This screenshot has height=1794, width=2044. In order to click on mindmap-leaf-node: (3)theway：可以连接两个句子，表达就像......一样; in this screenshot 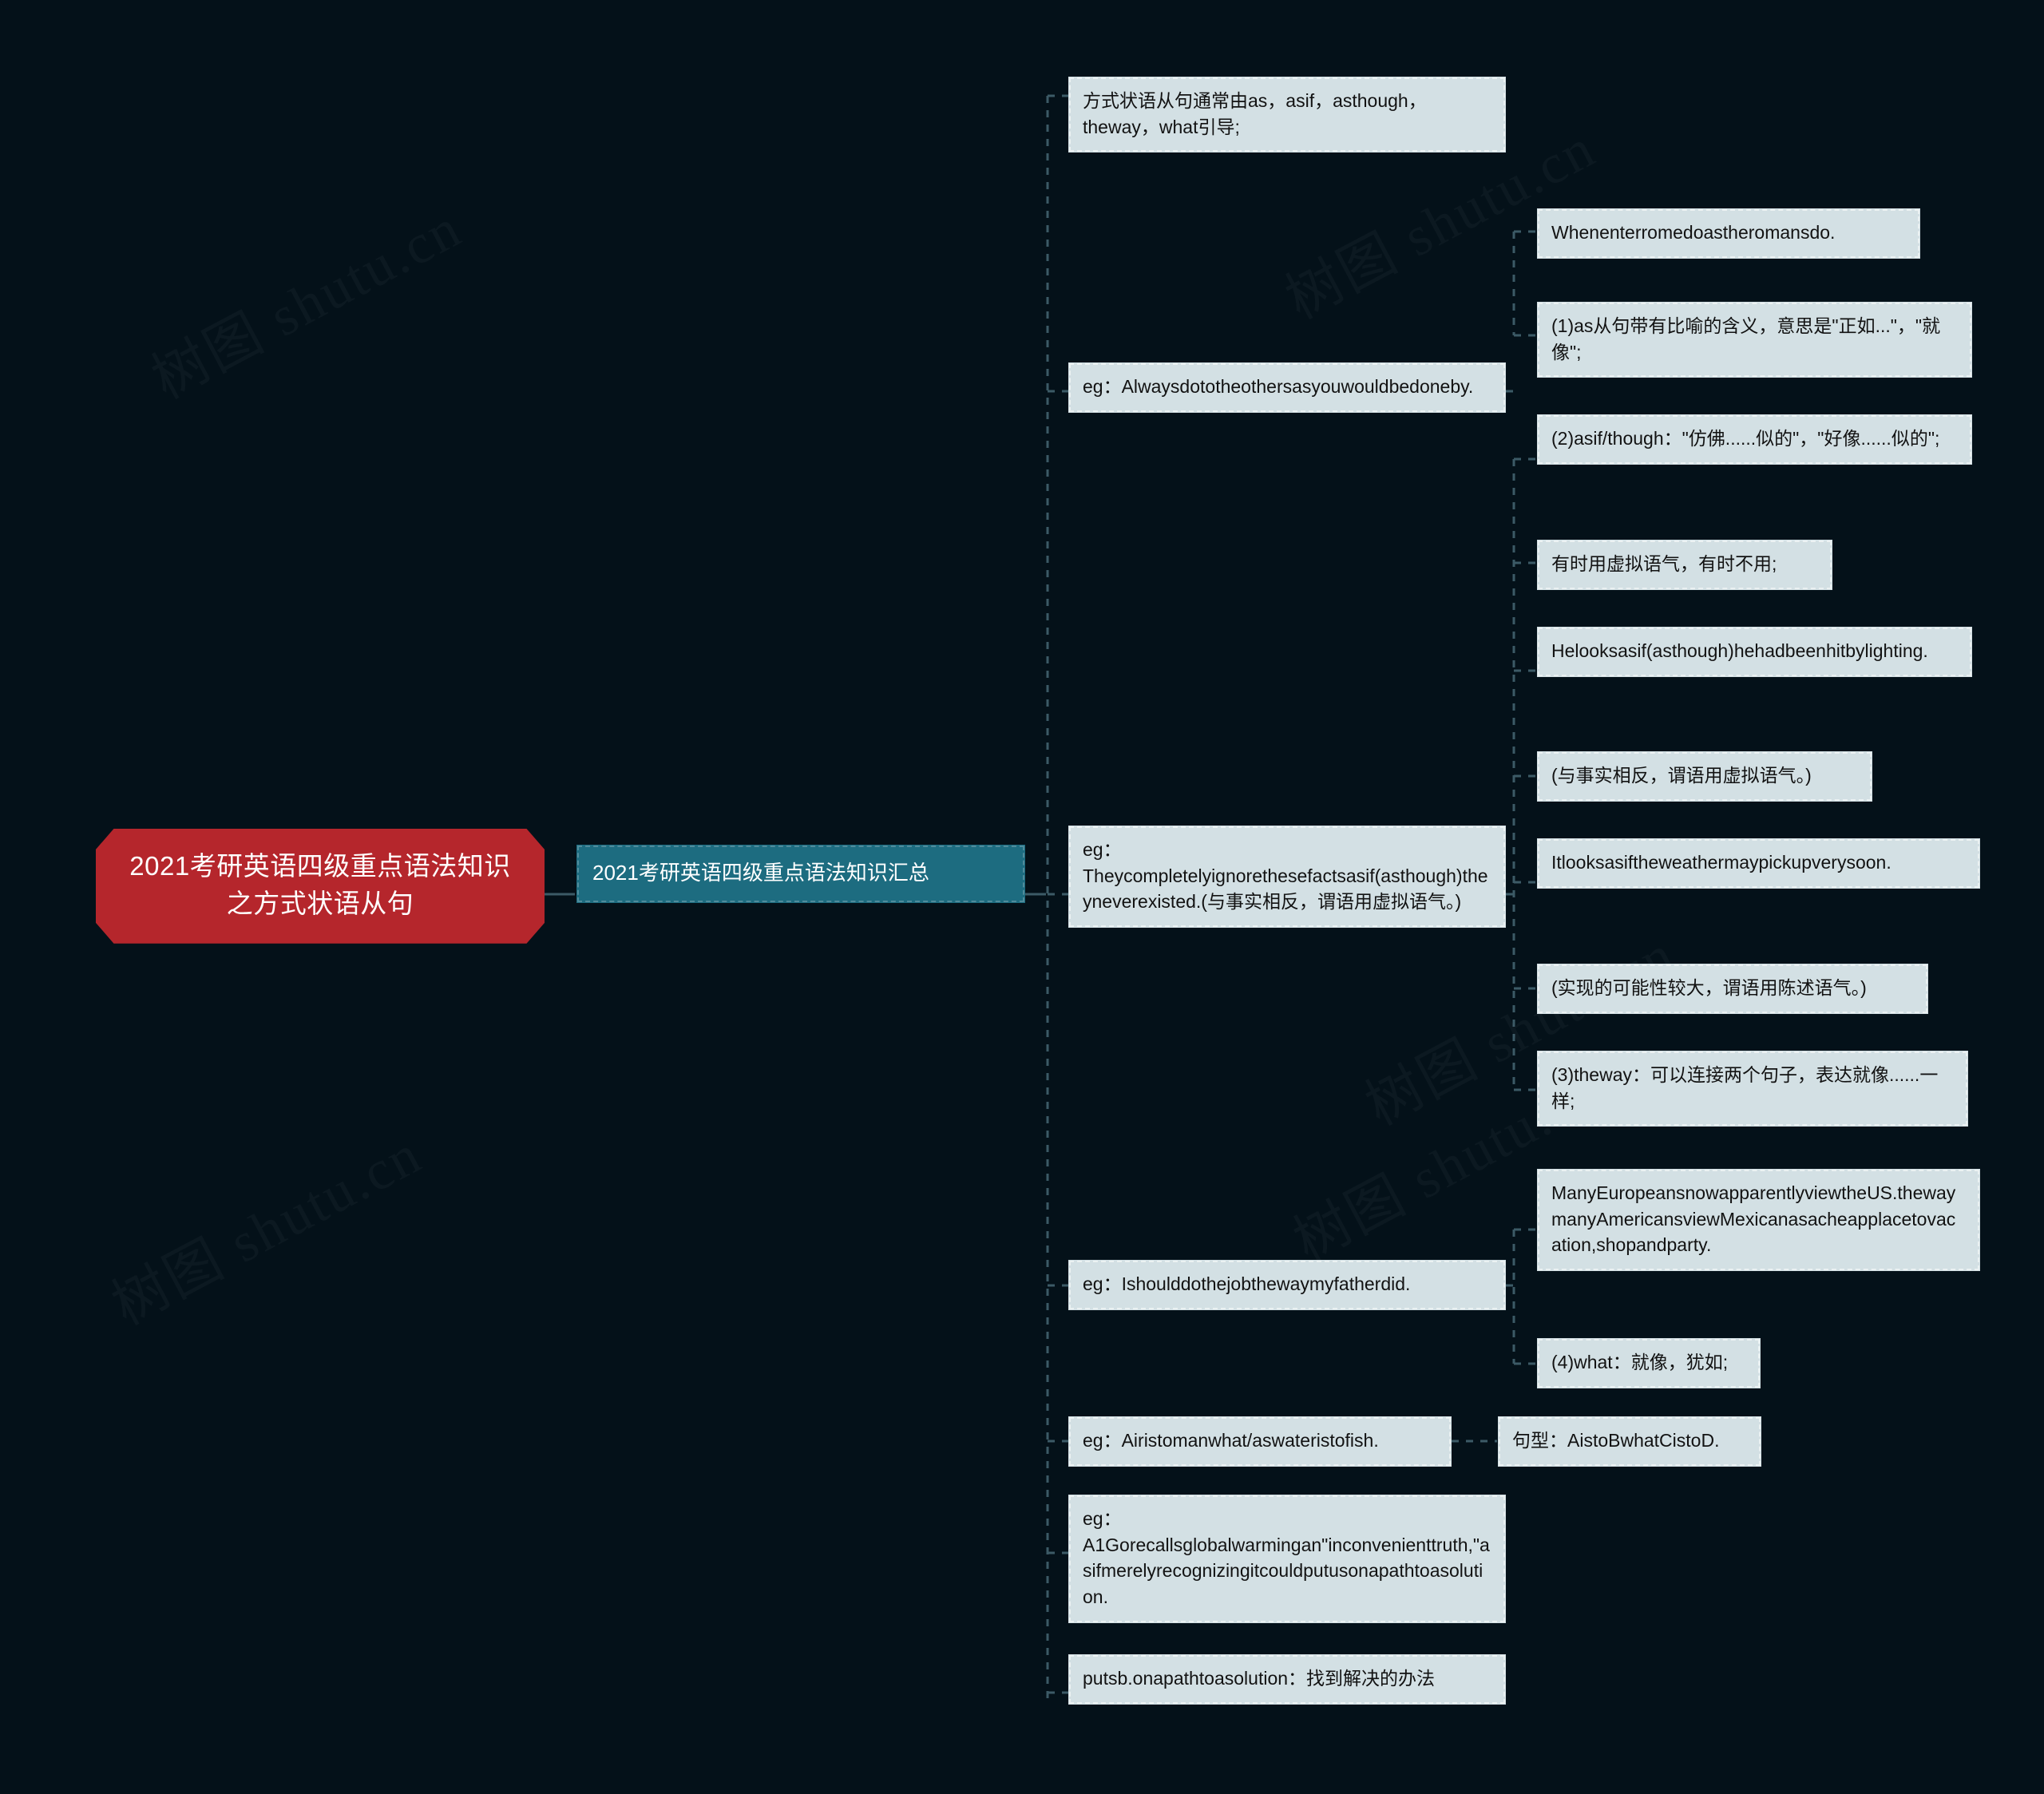, I will do `click(1752, 1089)`.